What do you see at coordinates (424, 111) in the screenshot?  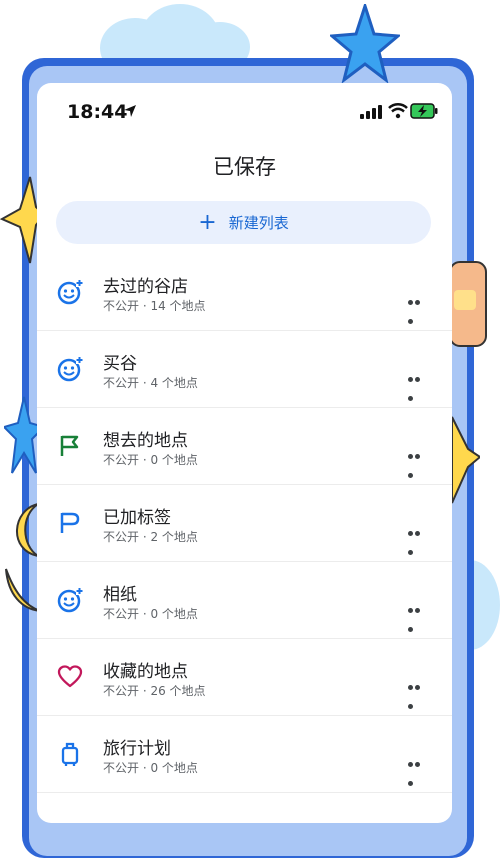 I see `battery-charging-icon` at bounding box center [424, 111].